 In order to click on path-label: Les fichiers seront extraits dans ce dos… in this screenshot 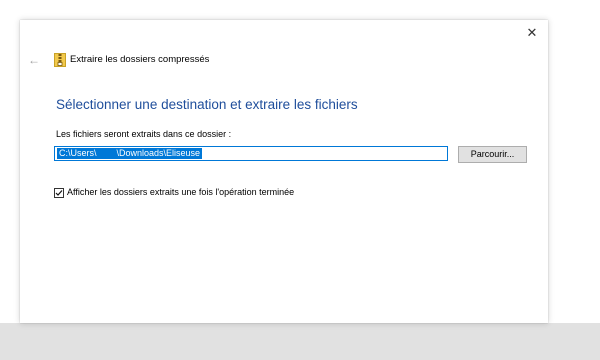, I will do `click(144, 134)`.